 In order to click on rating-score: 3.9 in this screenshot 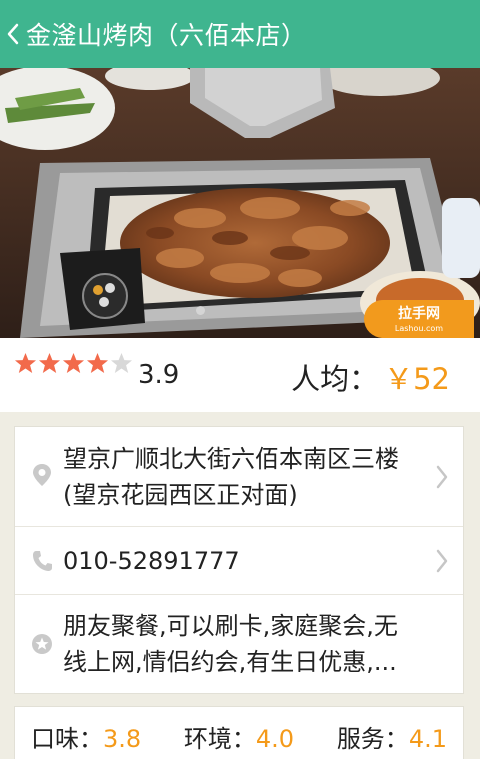, I will do `click(159, 375)`.